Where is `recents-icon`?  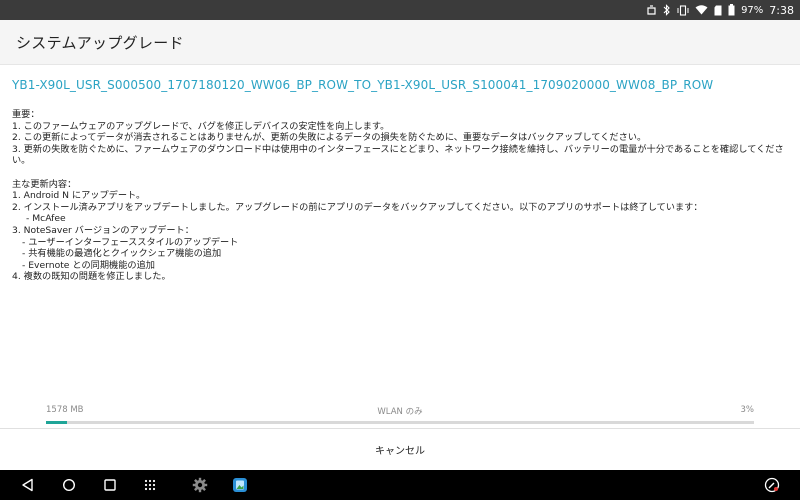
recents-icon is located at coordinates (110, 485).